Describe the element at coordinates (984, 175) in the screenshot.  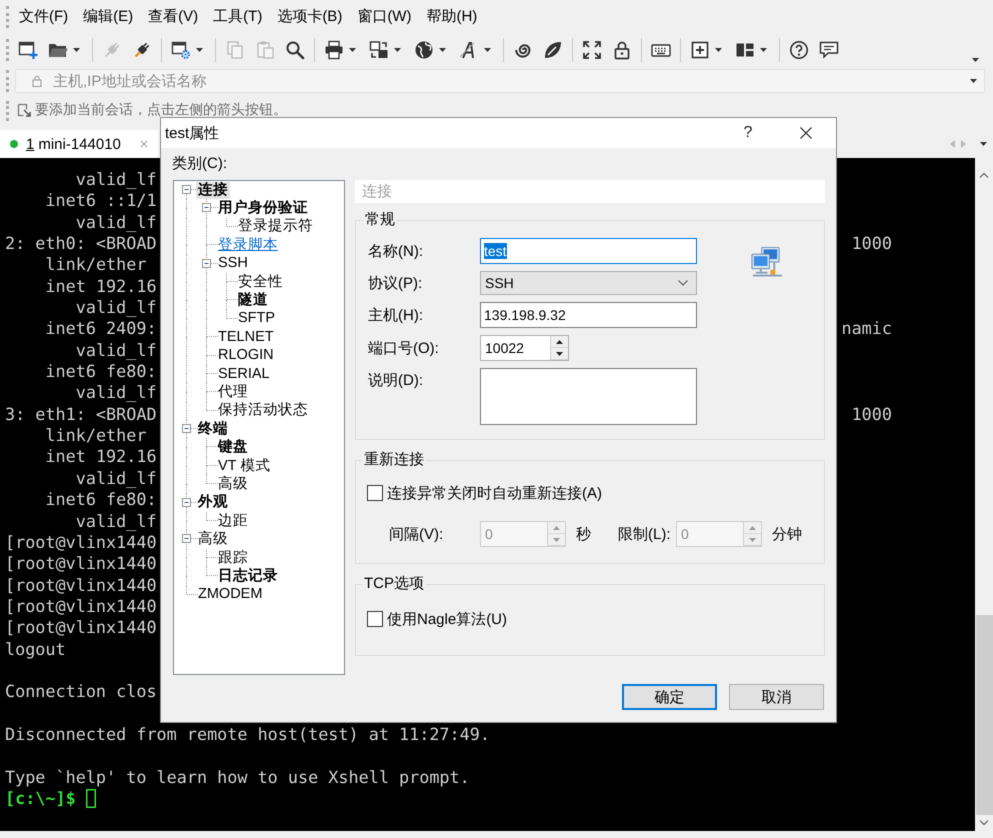
I see `chevron-up-icon` at that location.